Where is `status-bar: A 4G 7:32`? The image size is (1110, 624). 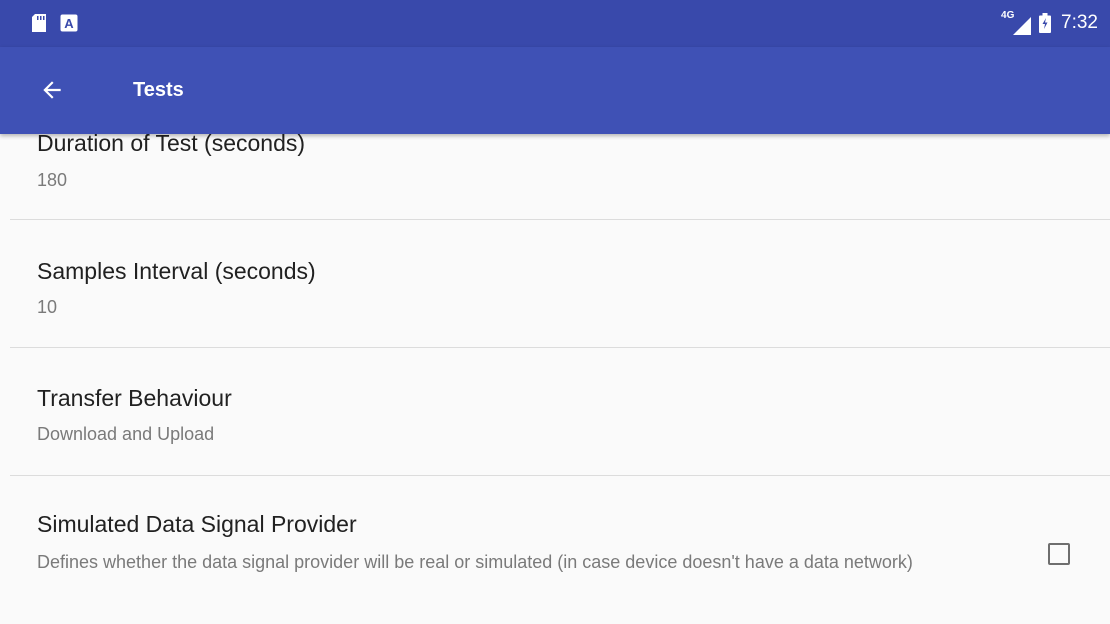
status-bar: A 4G 7:32 is located at coordinates (555, 23).